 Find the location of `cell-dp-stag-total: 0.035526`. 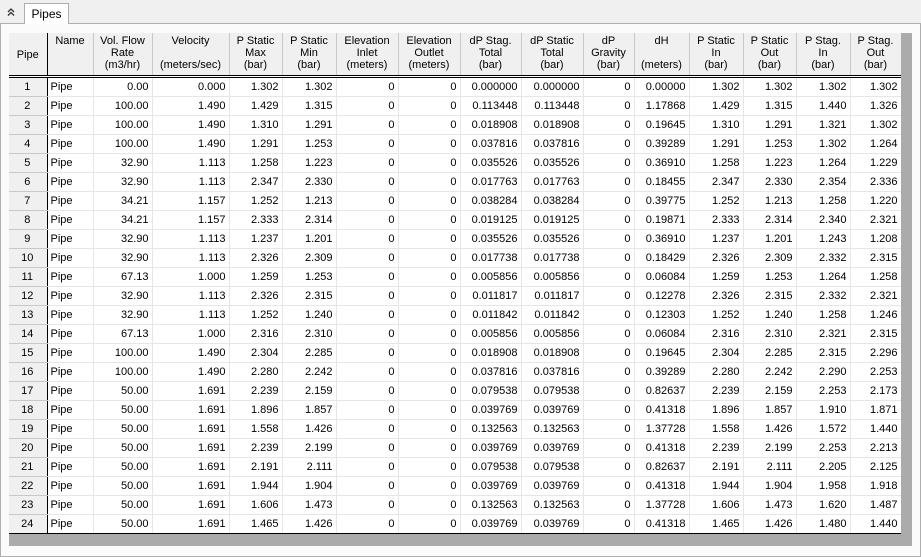

cell-dp-stag-total: 0.035526 is located at coordinates (491, 163).